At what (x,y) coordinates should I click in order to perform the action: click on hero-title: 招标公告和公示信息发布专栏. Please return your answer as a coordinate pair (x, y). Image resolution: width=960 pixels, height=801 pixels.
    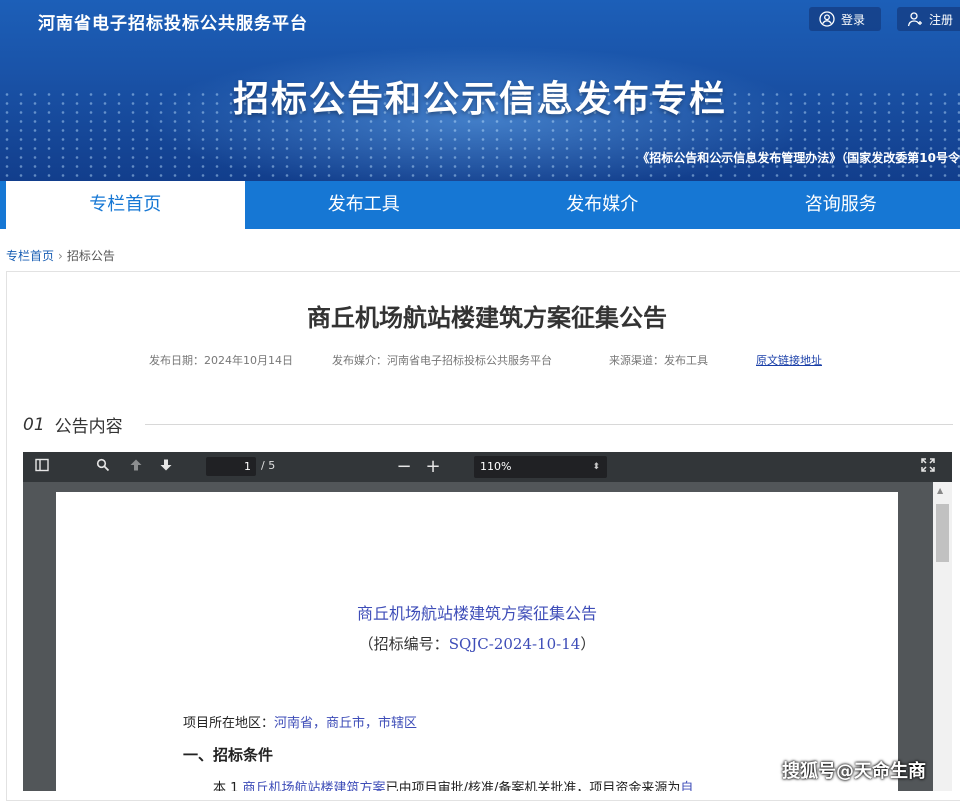
    Looking at the image, I should click on (480, 96).